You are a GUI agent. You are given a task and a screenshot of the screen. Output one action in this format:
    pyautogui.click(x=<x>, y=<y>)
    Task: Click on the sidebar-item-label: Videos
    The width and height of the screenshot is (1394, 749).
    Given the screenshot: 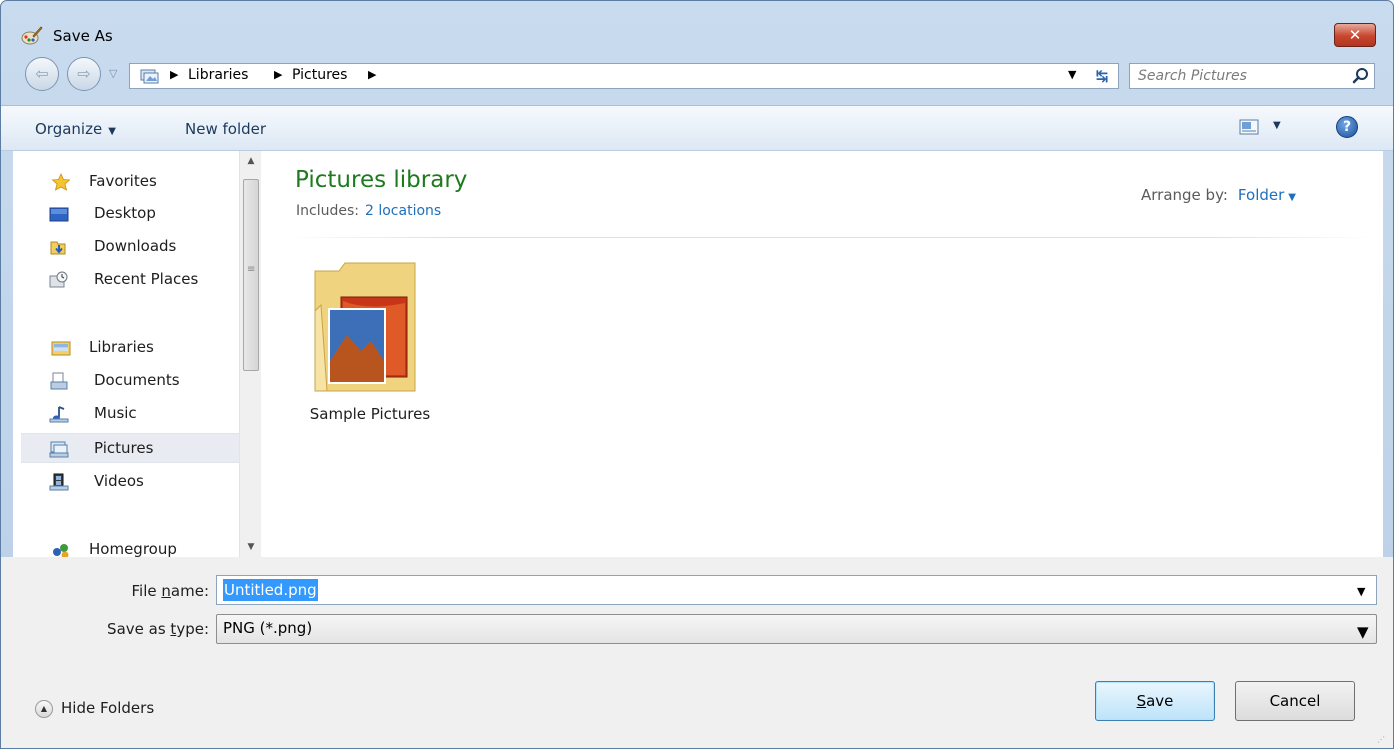 What is the action you would take?
    pyautogui.click(x=119, y=481)
    